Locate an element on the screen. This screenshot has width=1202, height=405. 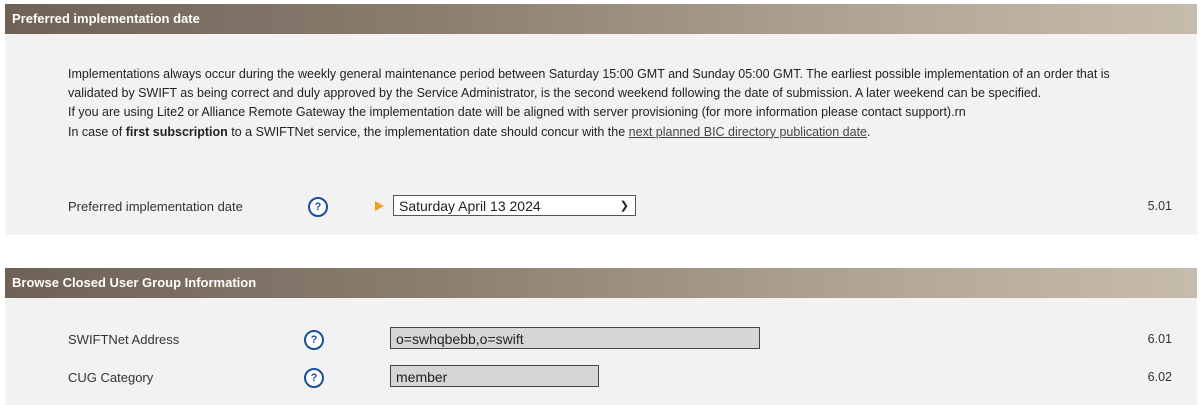
preferred-implementation-date-label: Preferred implementation date is located at coordinates (155, 206).